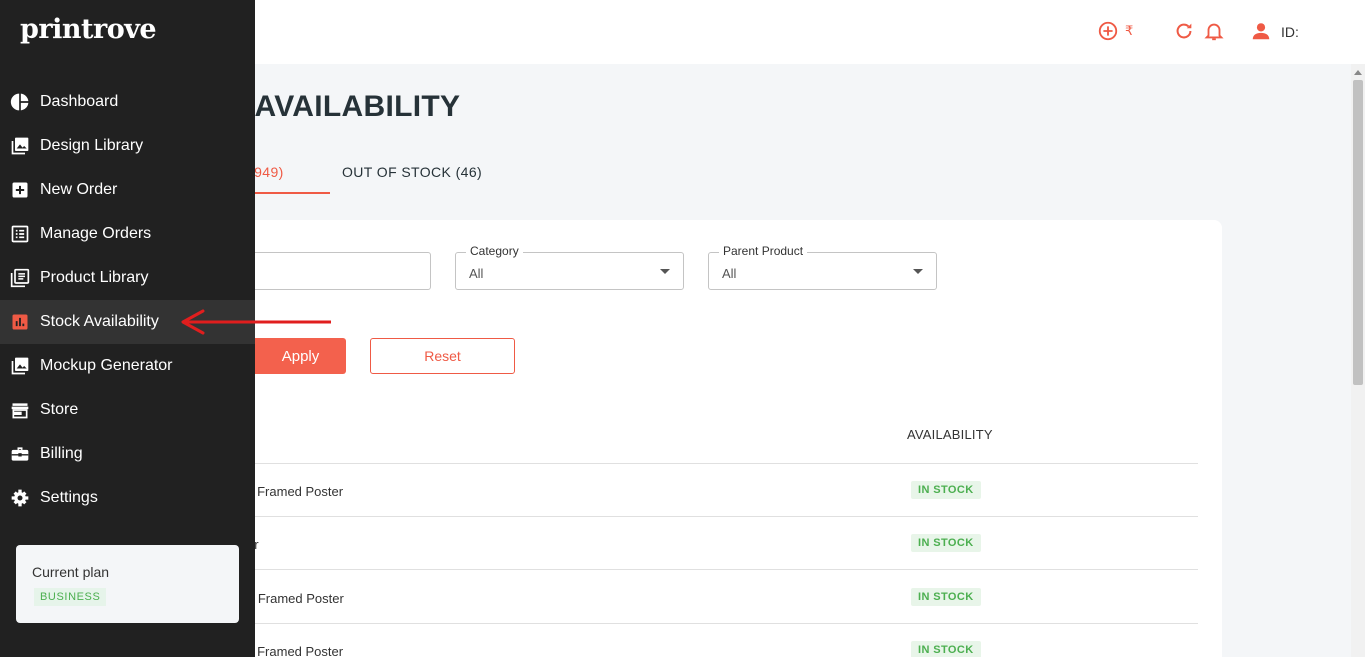 The height and width of the screenshot is (657, 1365). I want to click on tab-out-of-stock: OUT OF STOCK (46), so click(412, 172).